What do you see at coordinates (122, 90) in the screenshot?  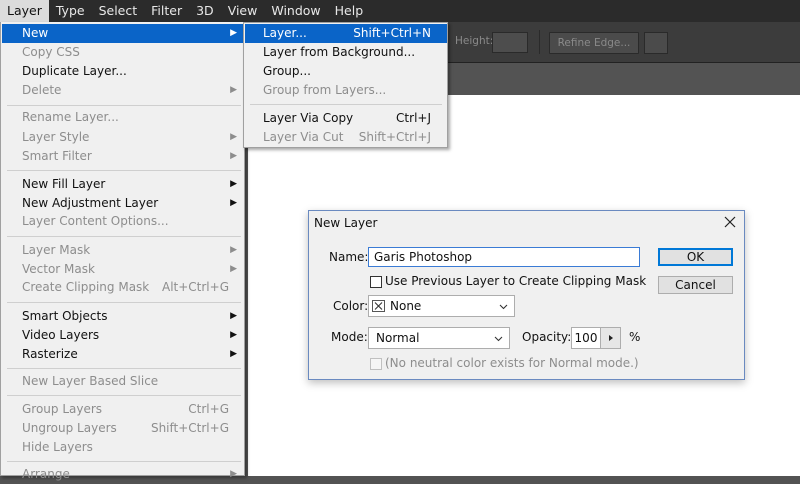 I see `menu-item-delete: Delete ▶` at bounding box center [122, 90].